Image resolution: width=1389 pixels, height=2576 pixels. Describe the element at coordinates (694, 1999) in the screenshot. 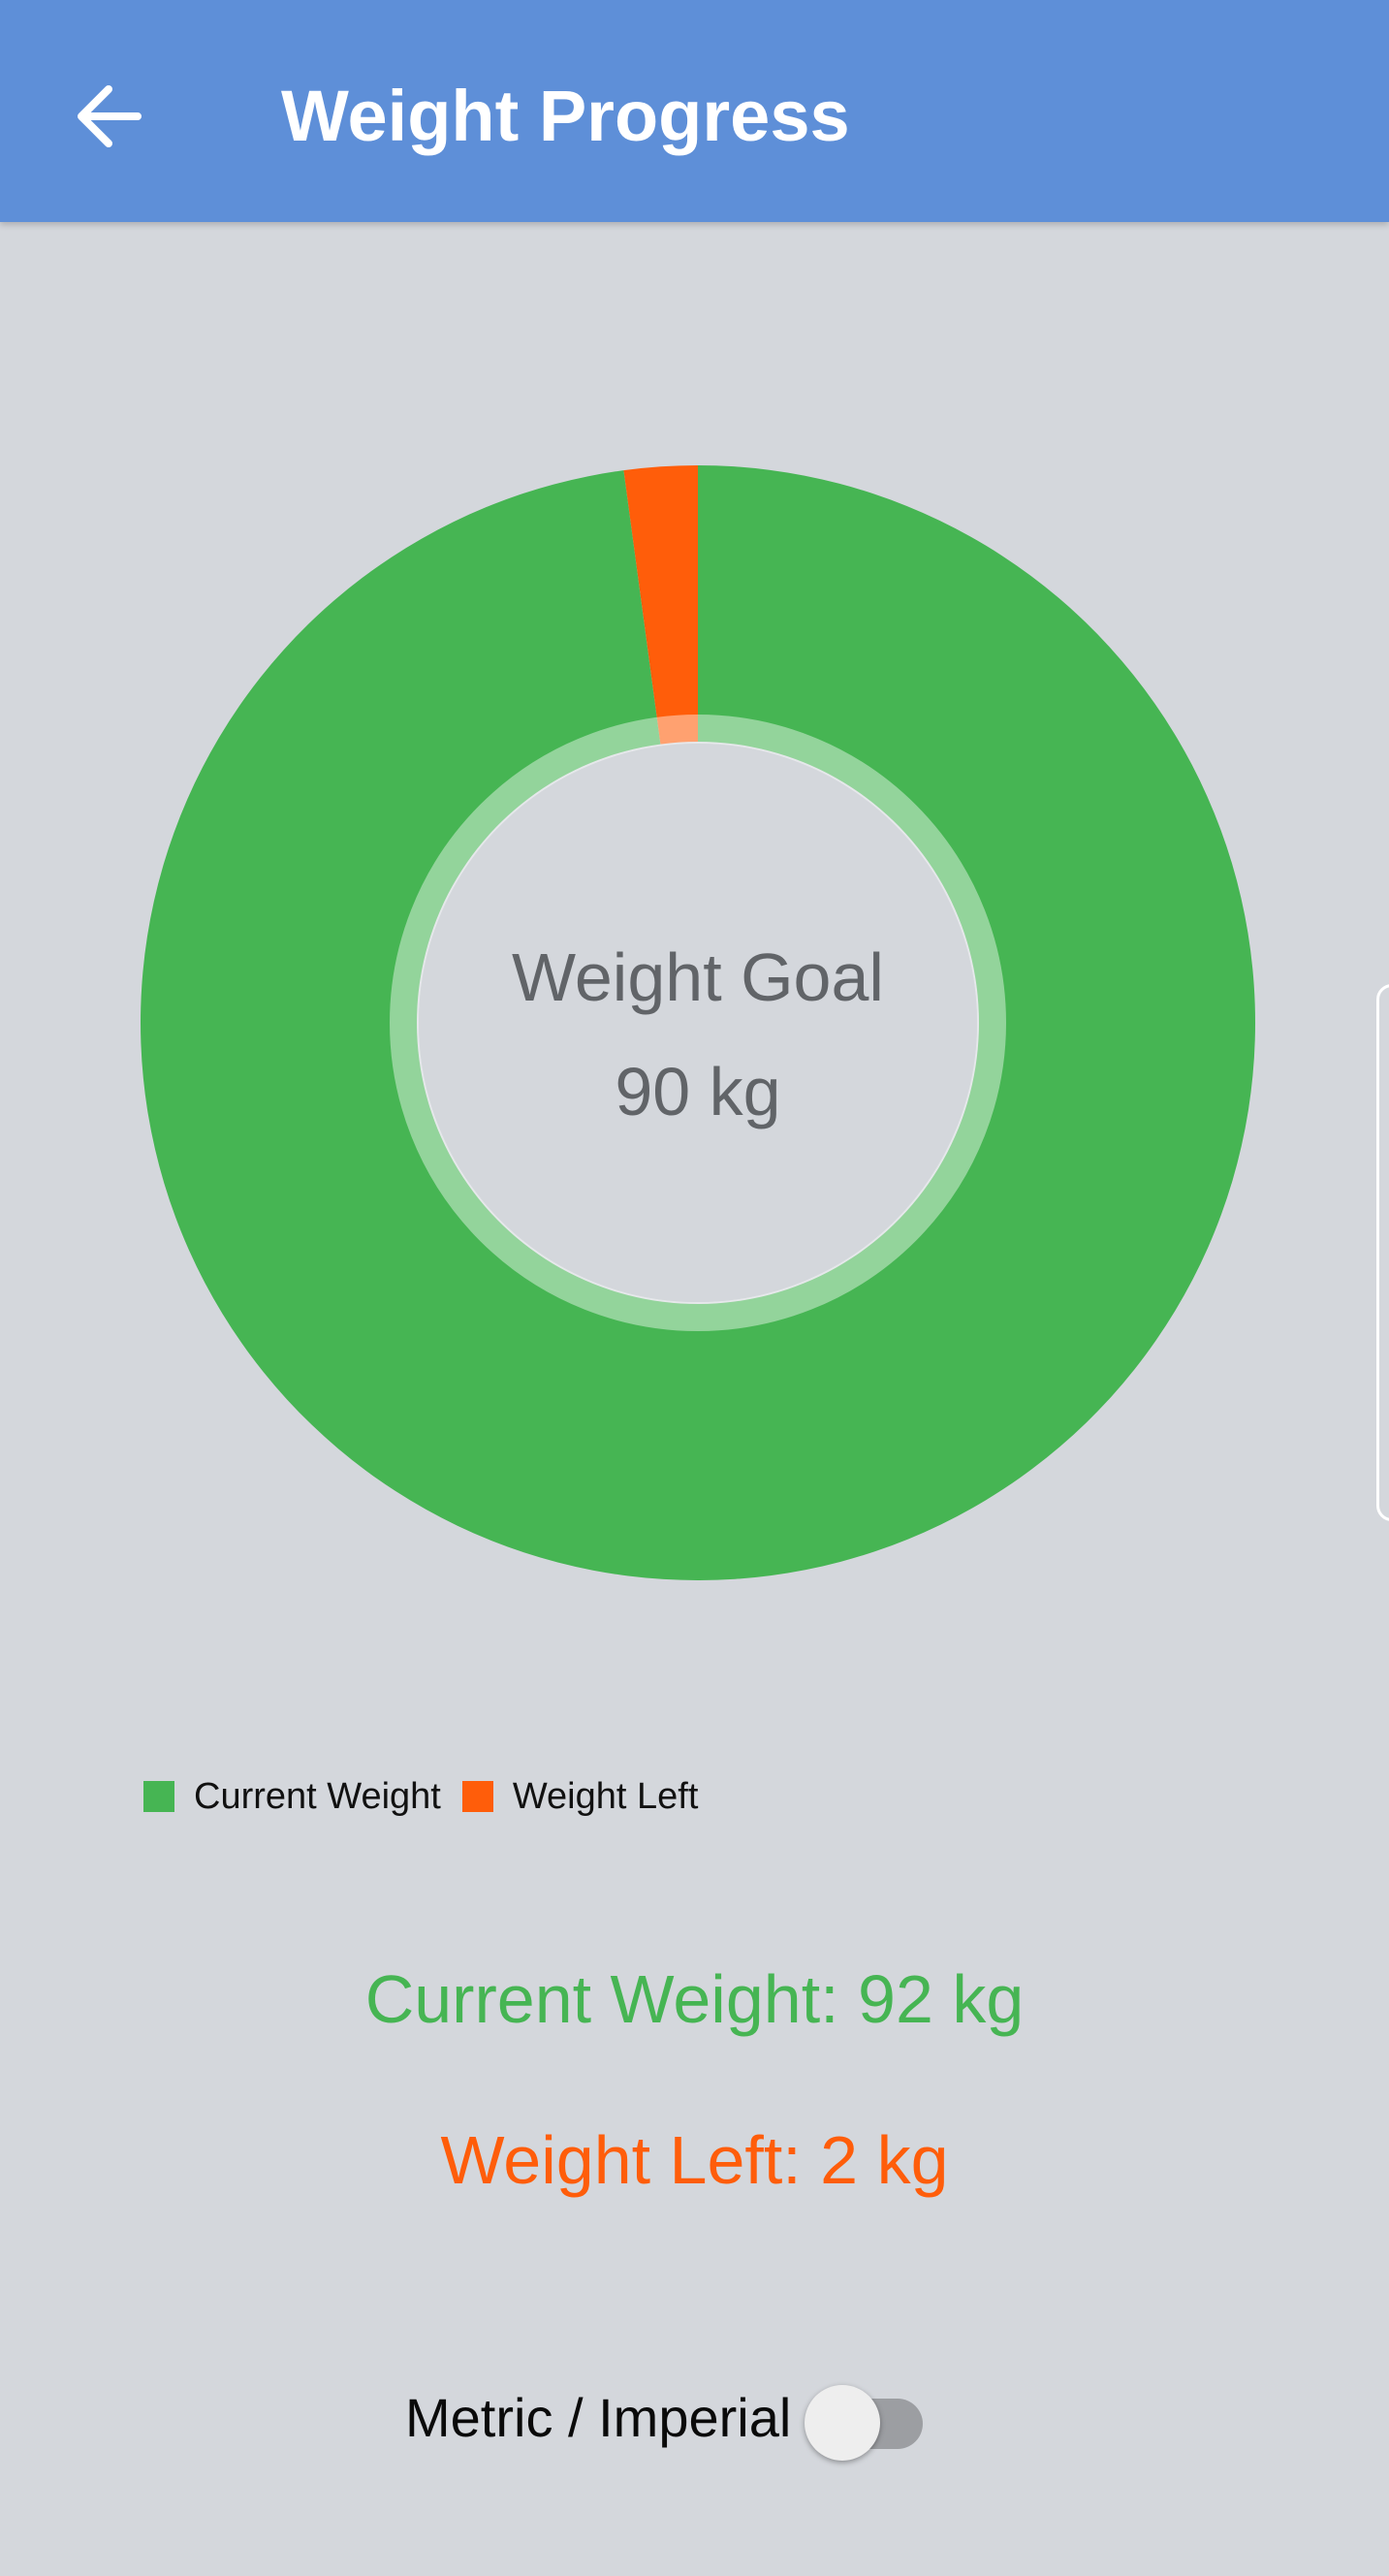

I see `current-weight-text: Current Weight: 92 kg` at that location.